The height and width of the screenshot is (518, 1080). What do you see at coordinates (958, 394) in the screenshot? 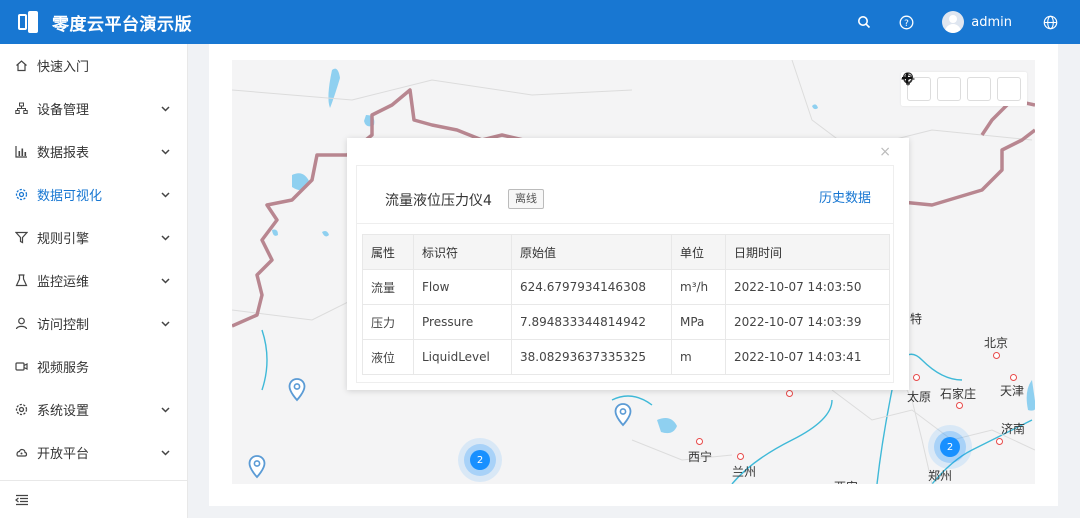
I see `city-label: 石家庄` at bounding box center [958, 394].